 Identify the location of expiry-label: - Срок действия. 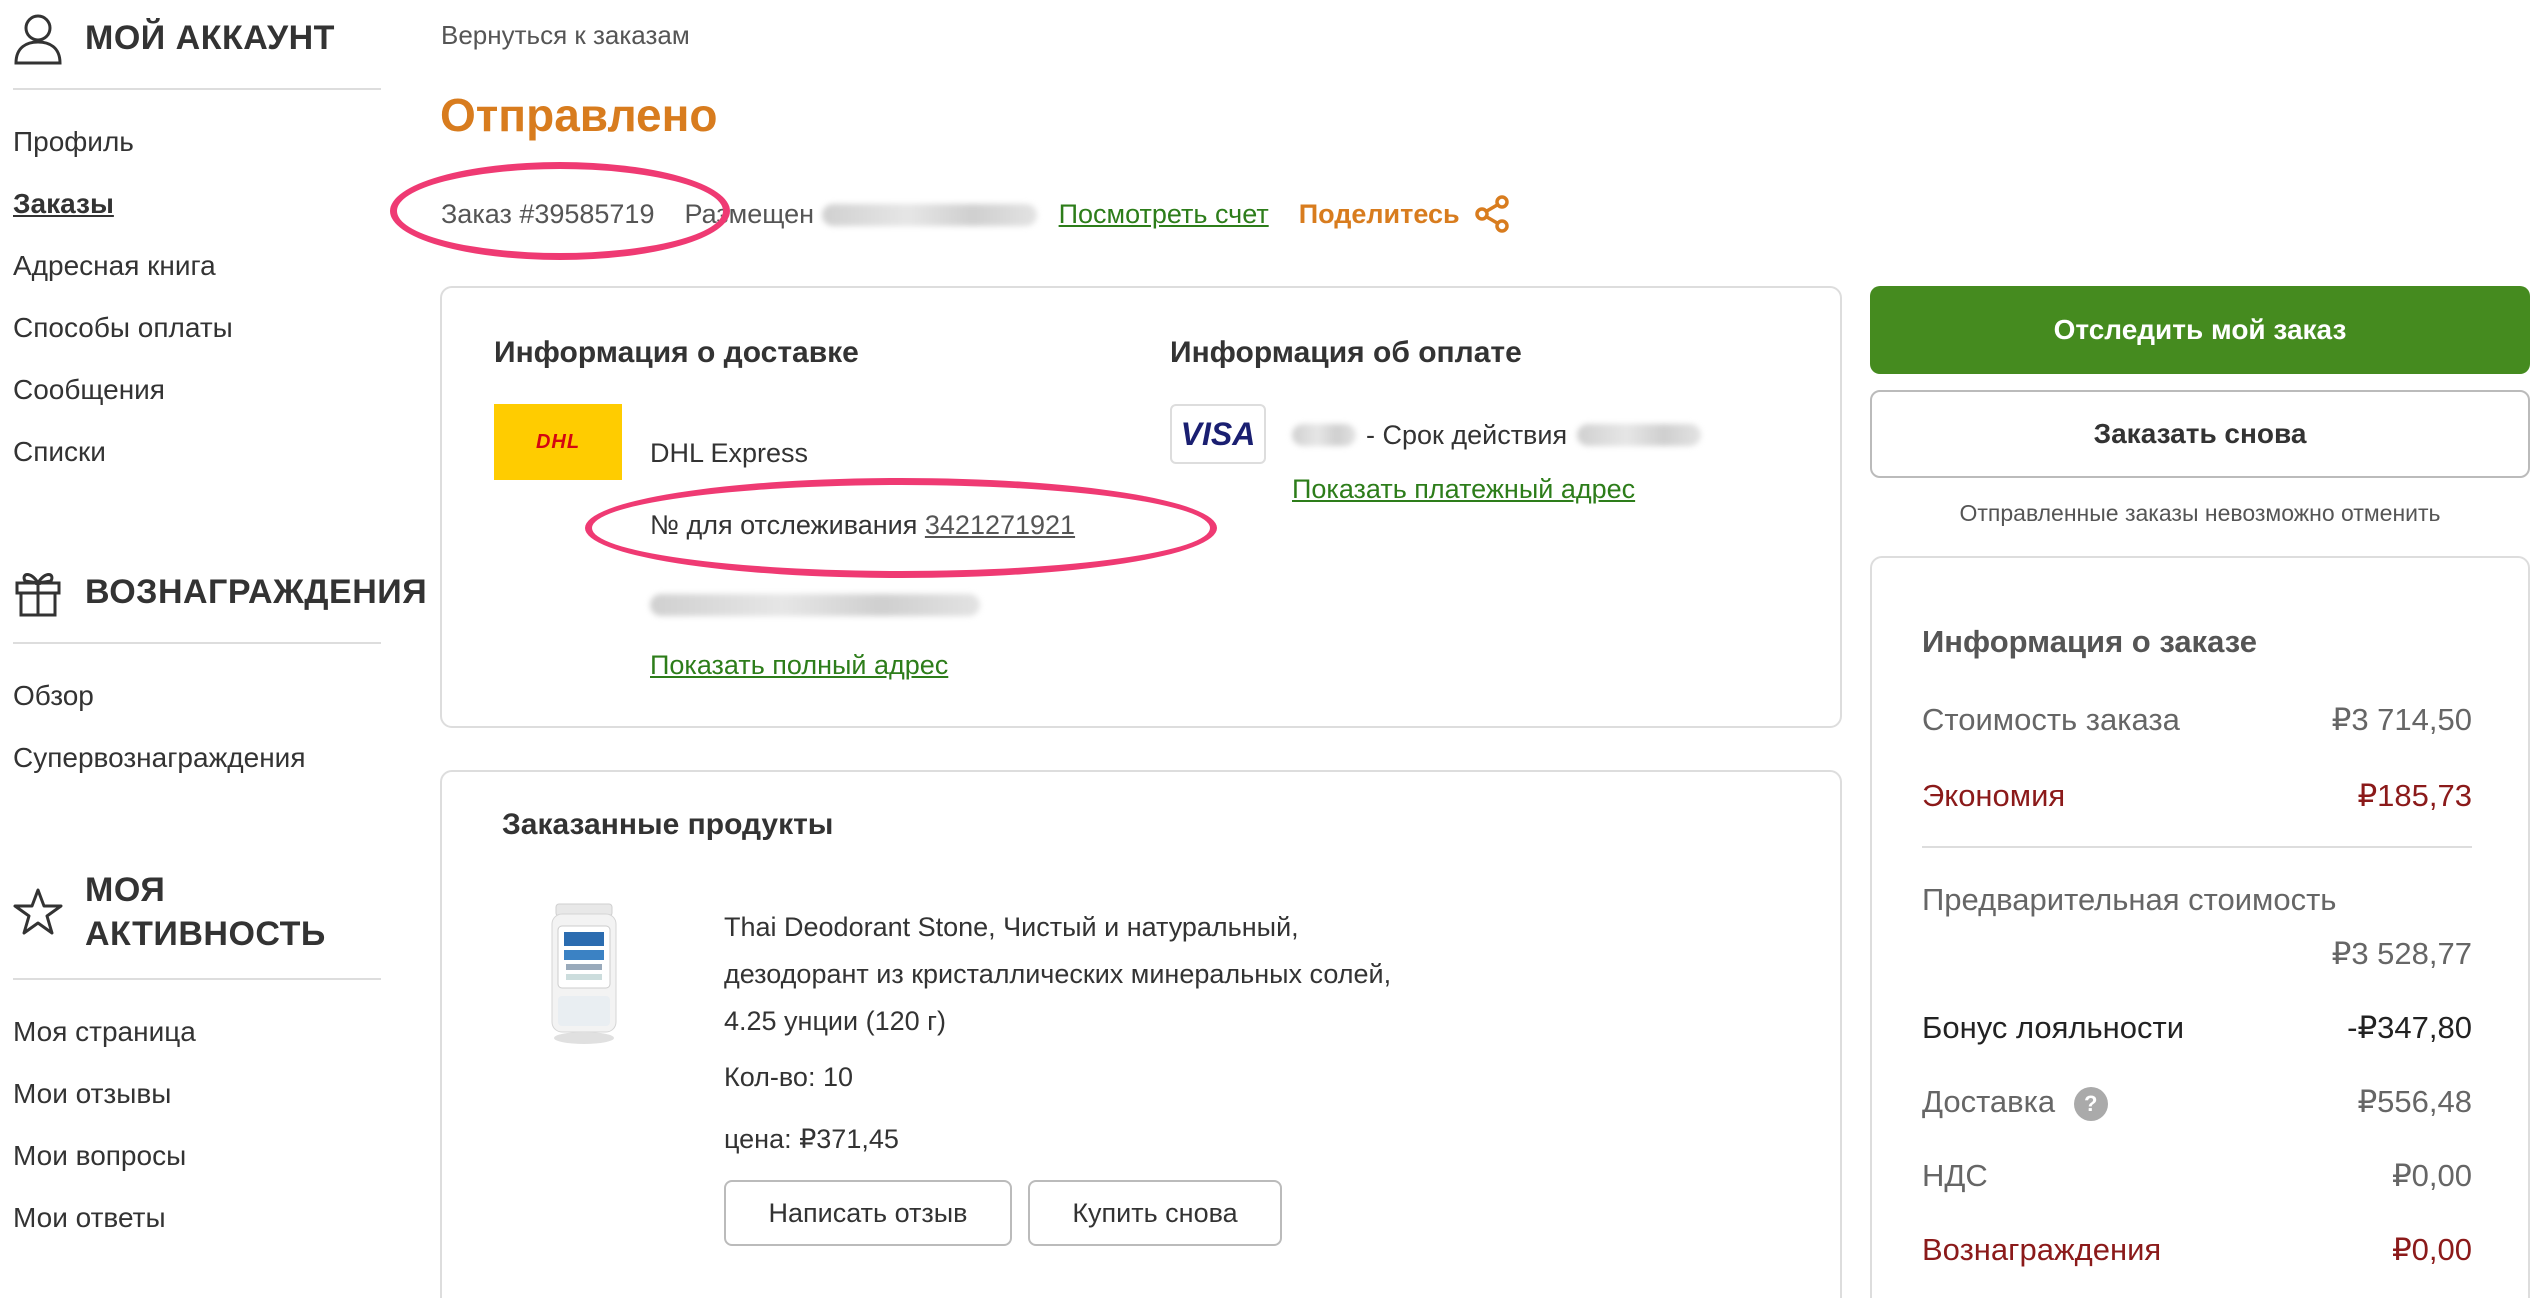
(1467, 435).